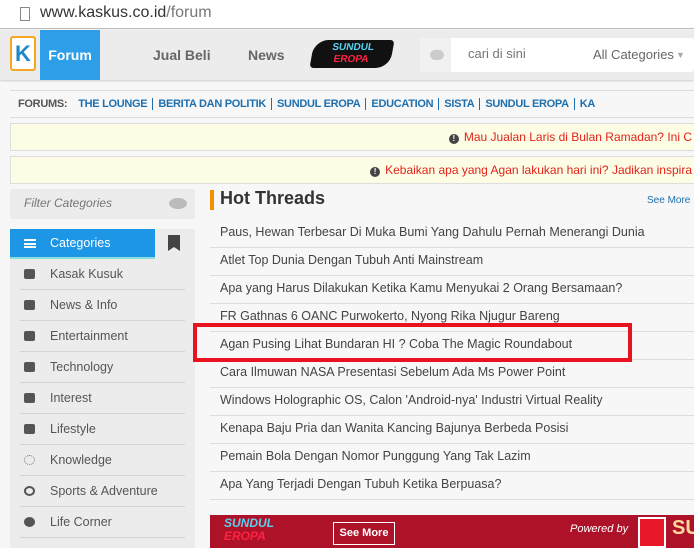 Image resolution: width=694 pixels, height=548 pixels. Describe the element at coordinates (212, 200) in the screenshot. I see `accent-bar` at that location.